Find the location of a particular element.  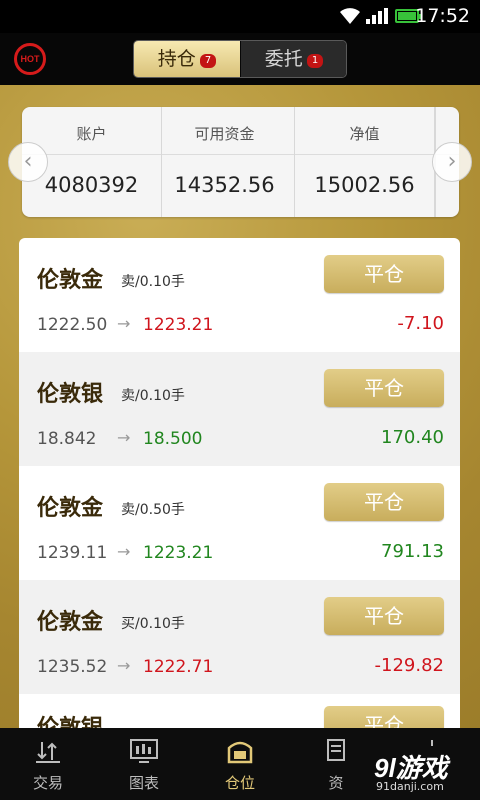

nav-position: 仓位 is located at coordinates (240, 764).